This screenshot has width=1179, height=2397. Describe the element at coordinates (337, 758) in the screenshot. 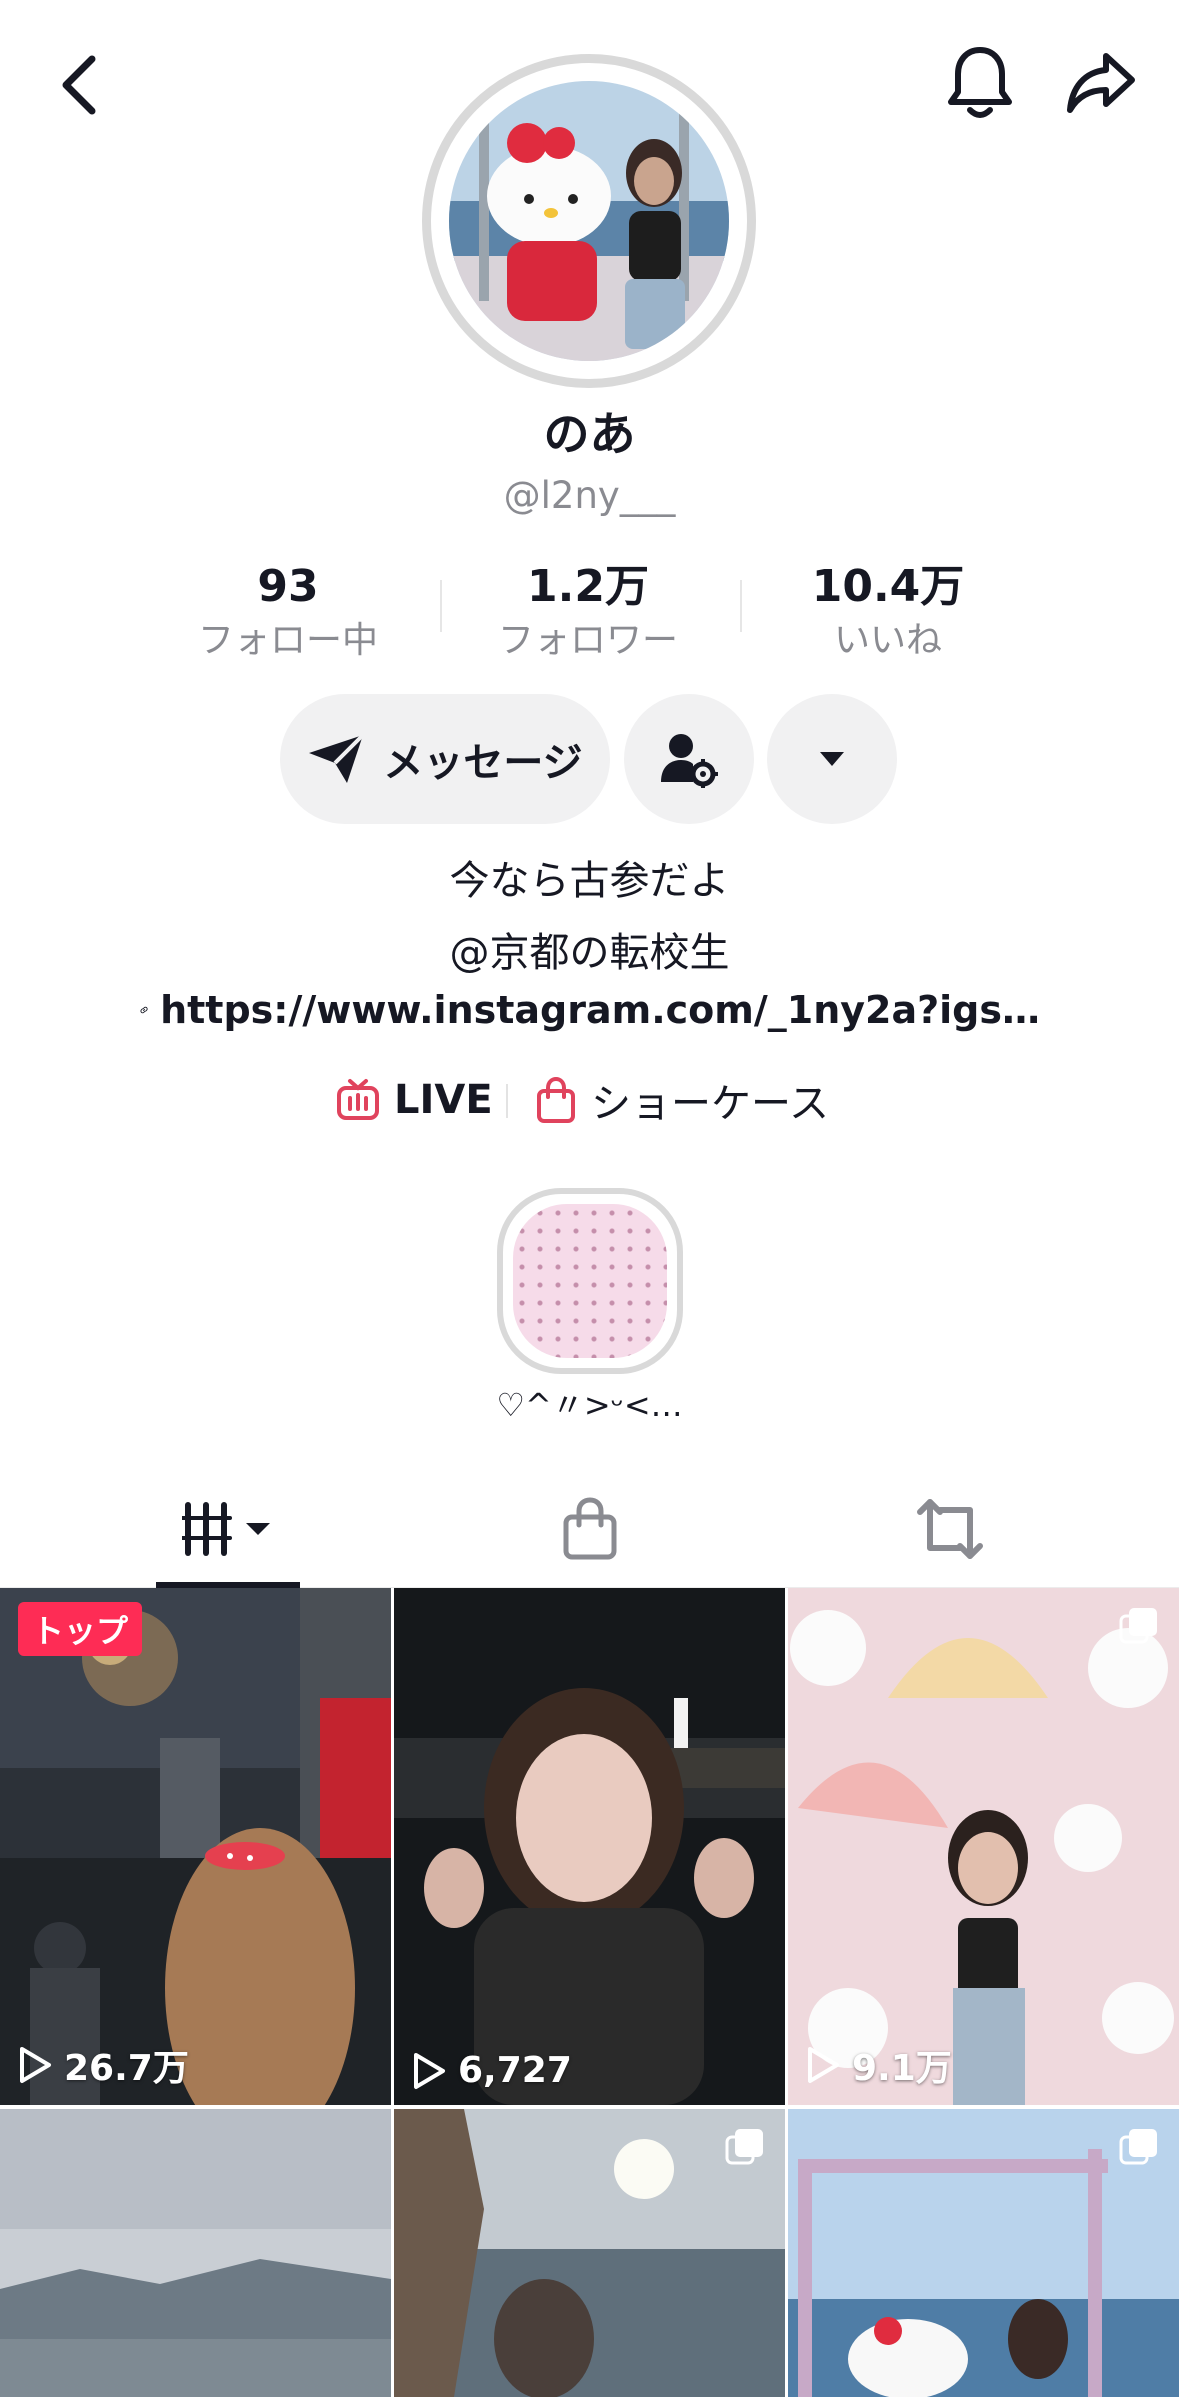

I see `send-icon` at that location.